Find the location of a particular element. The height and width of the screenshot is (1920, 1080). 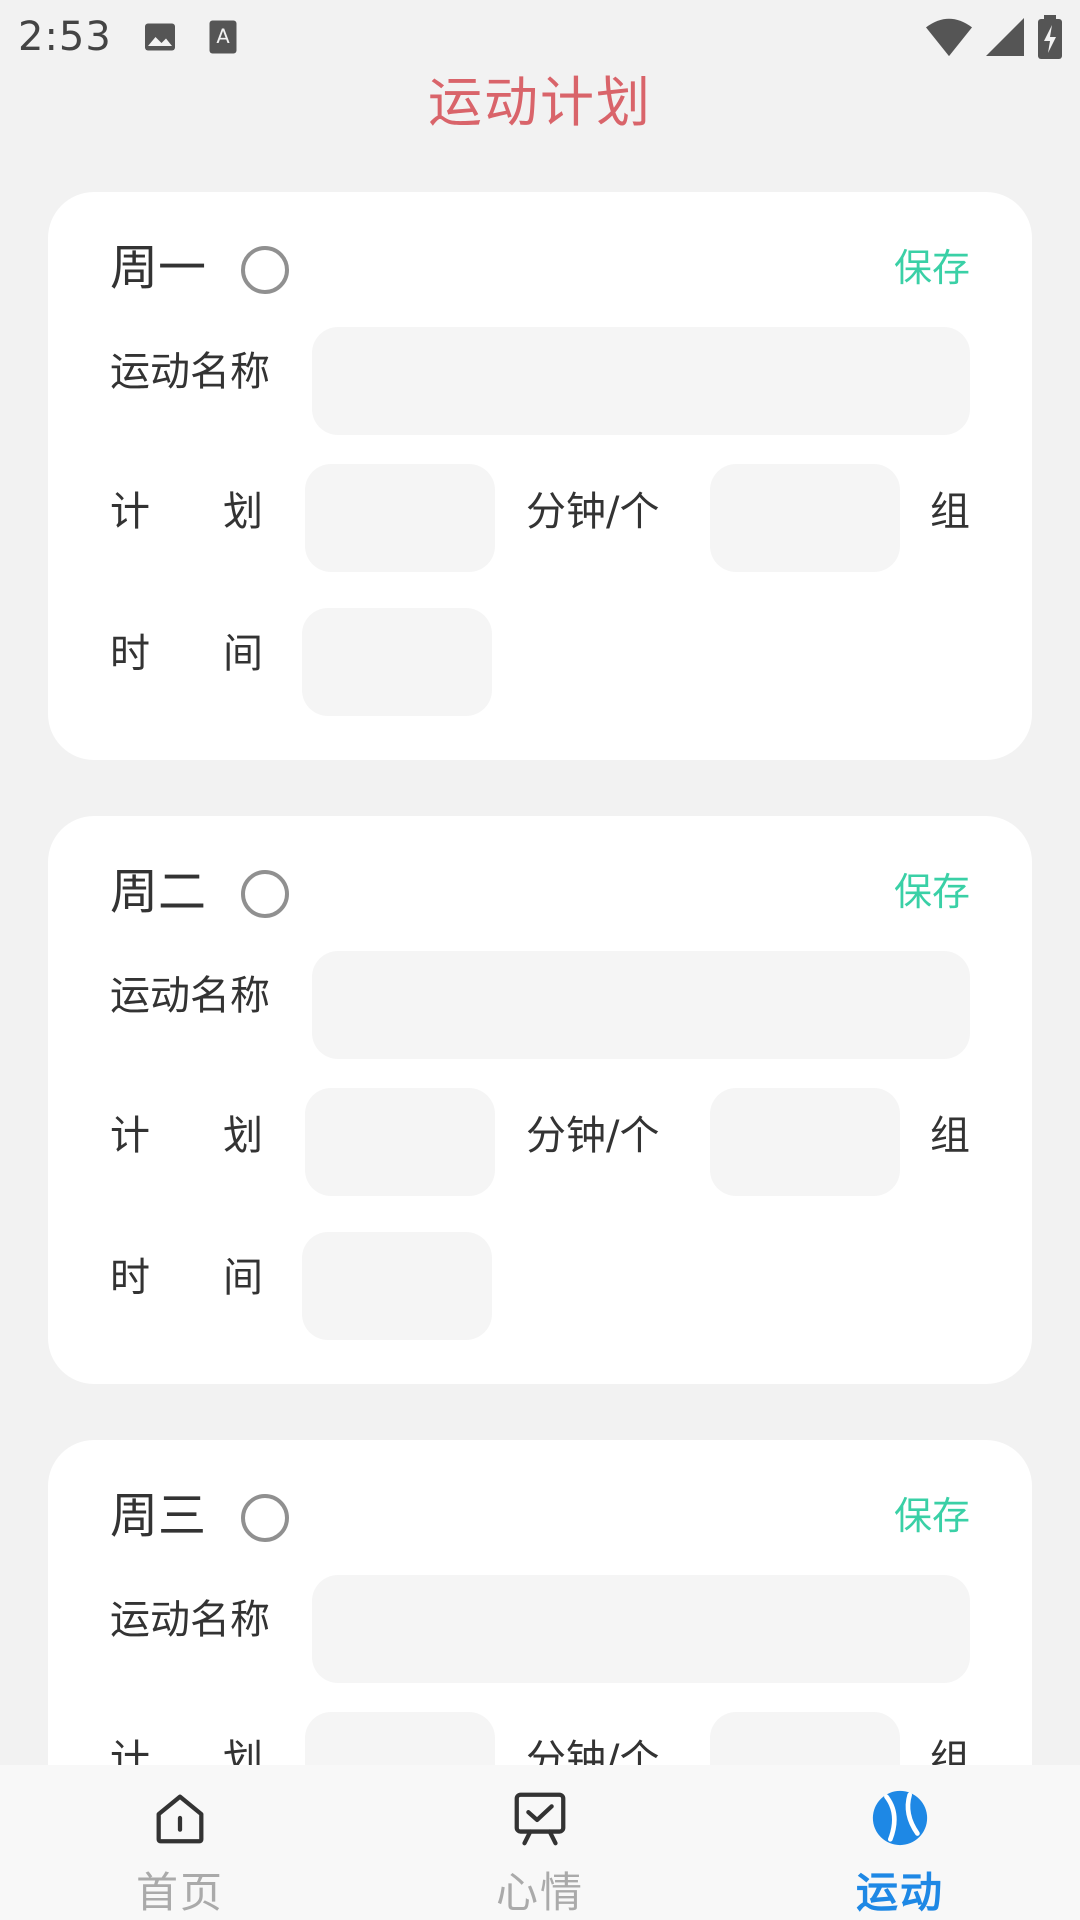

sport-ball-icon is located at coordinates (900, 1818).